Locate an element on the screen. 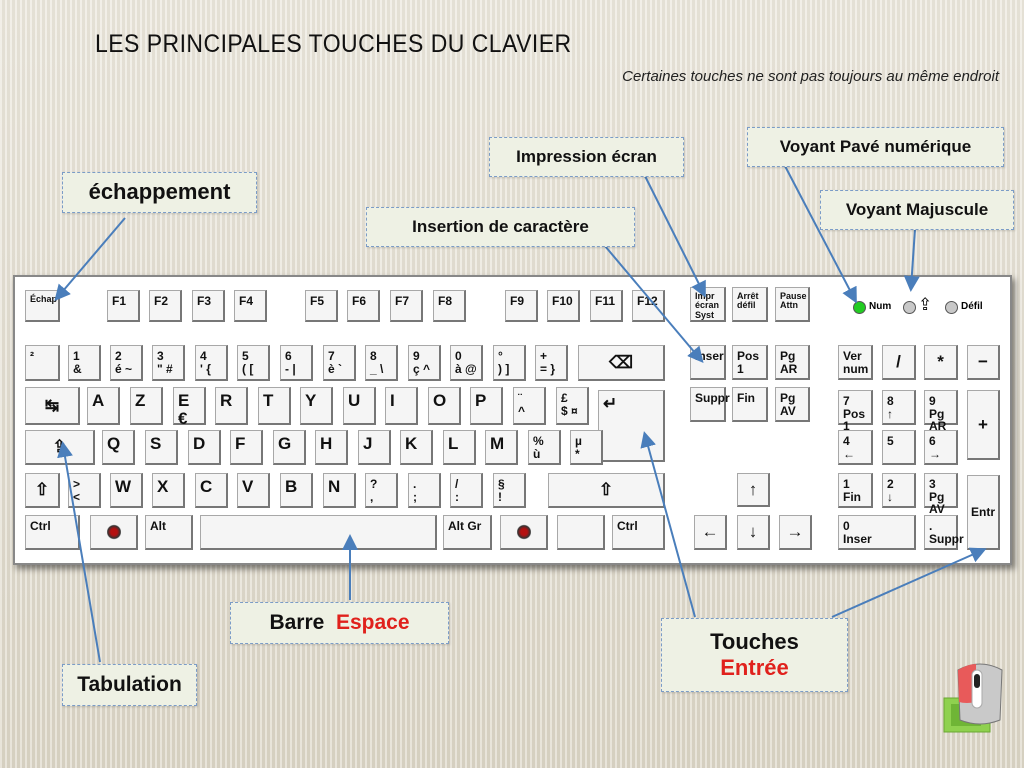 The image size is (1024, 768). key: ² is located at coordinates (42, 363).